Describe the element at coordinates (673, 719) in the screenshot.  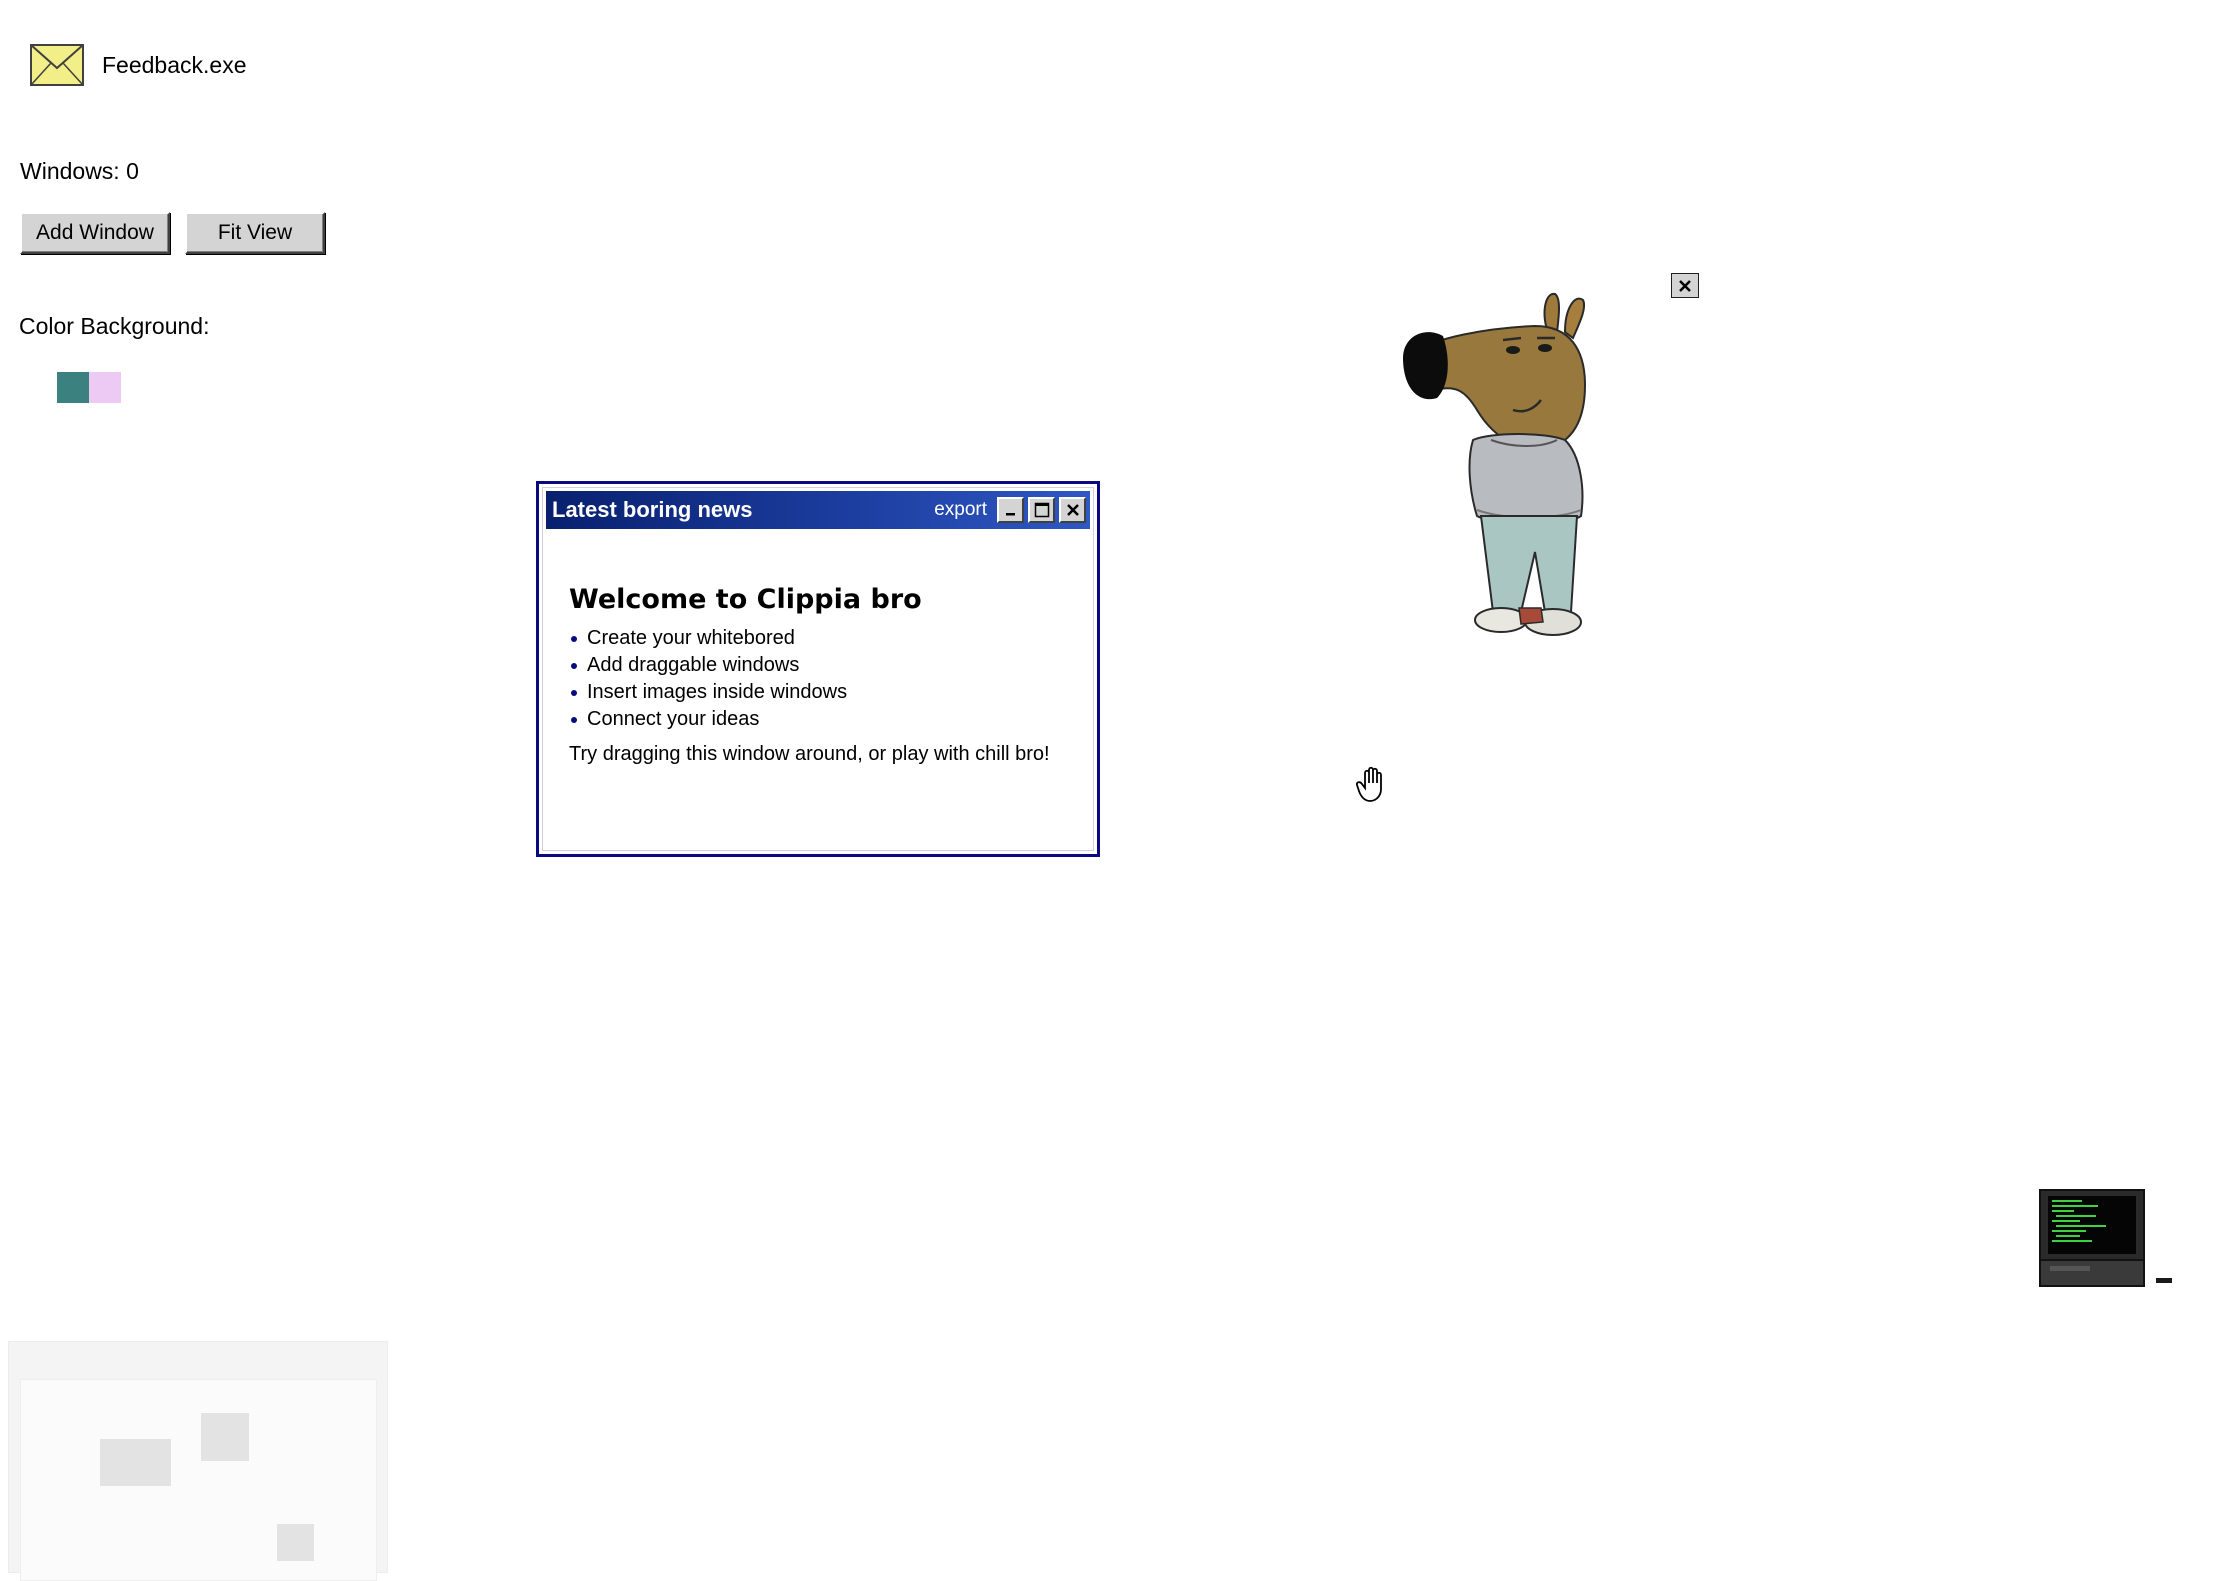
I see `list-item-text: Connect your ideas` at that location.